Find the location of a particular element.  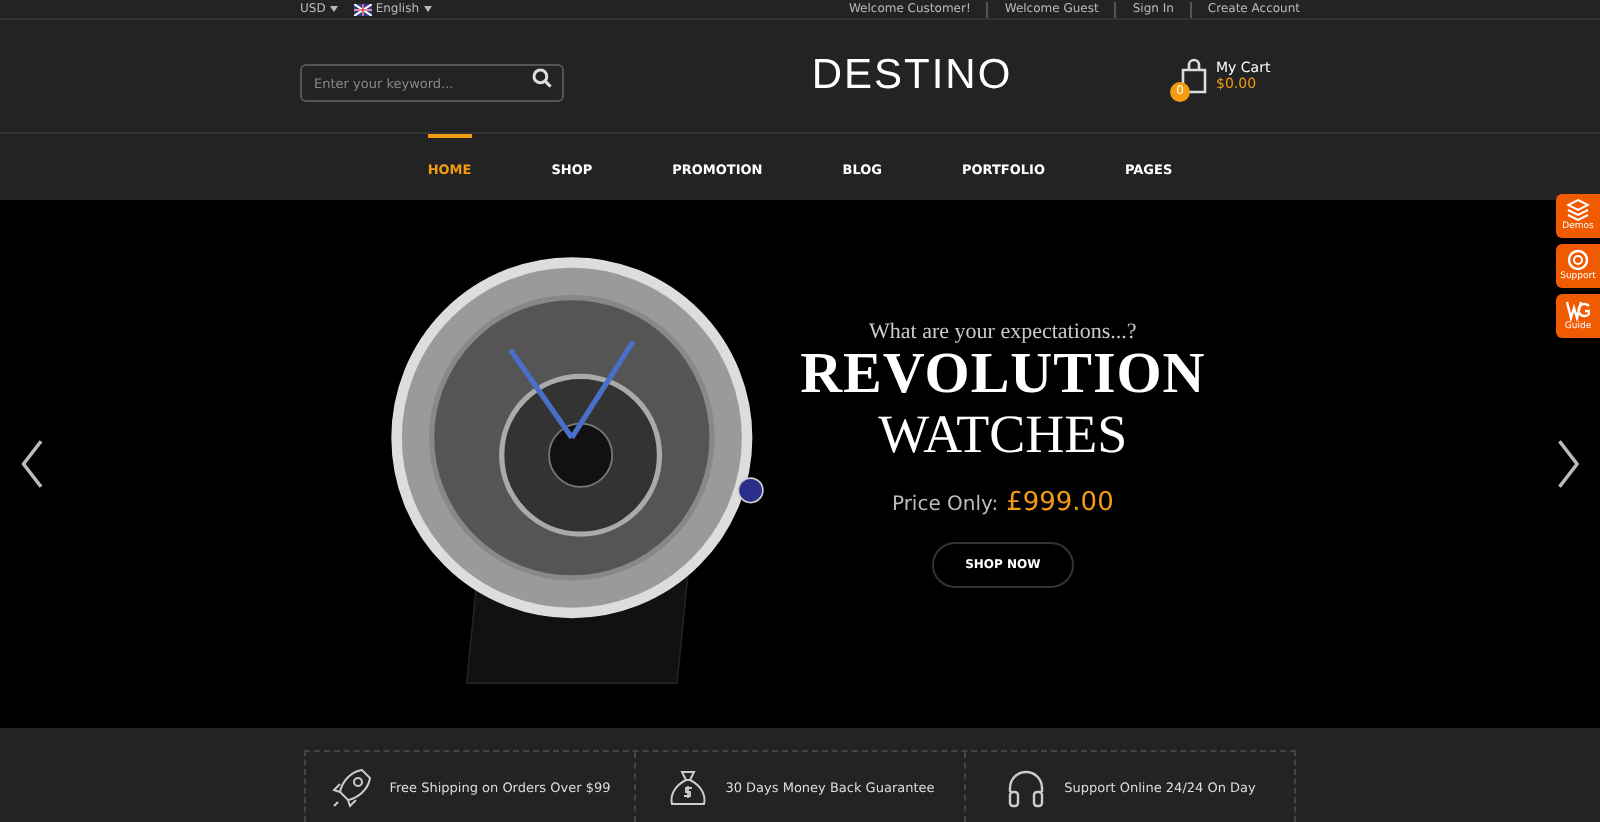

headphones-icon is located at coordinates (1026, 787).